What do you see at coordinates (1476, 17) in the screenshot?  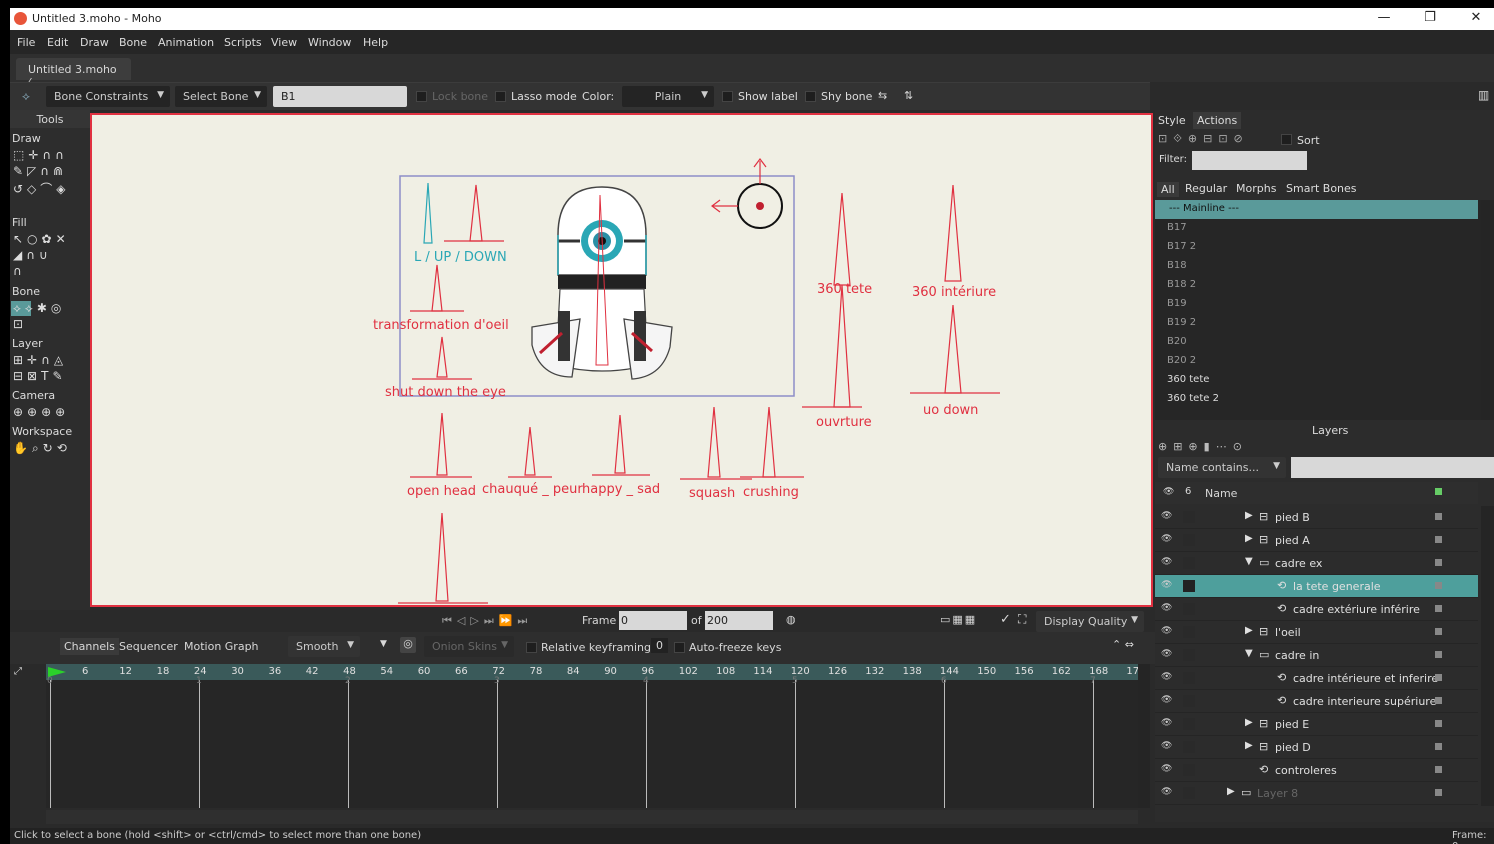 I see `close-button: ✕` at bounding box center [1476, 17].